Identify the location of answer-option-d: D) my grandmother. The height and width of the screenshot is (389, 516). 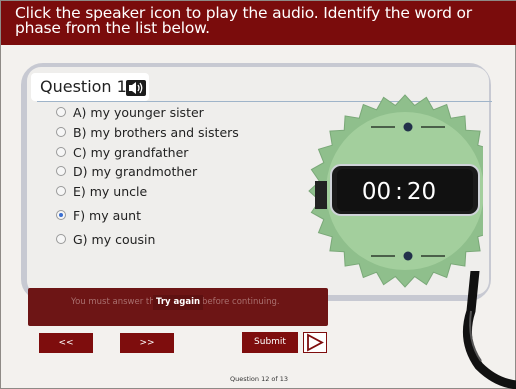
(126, 171).